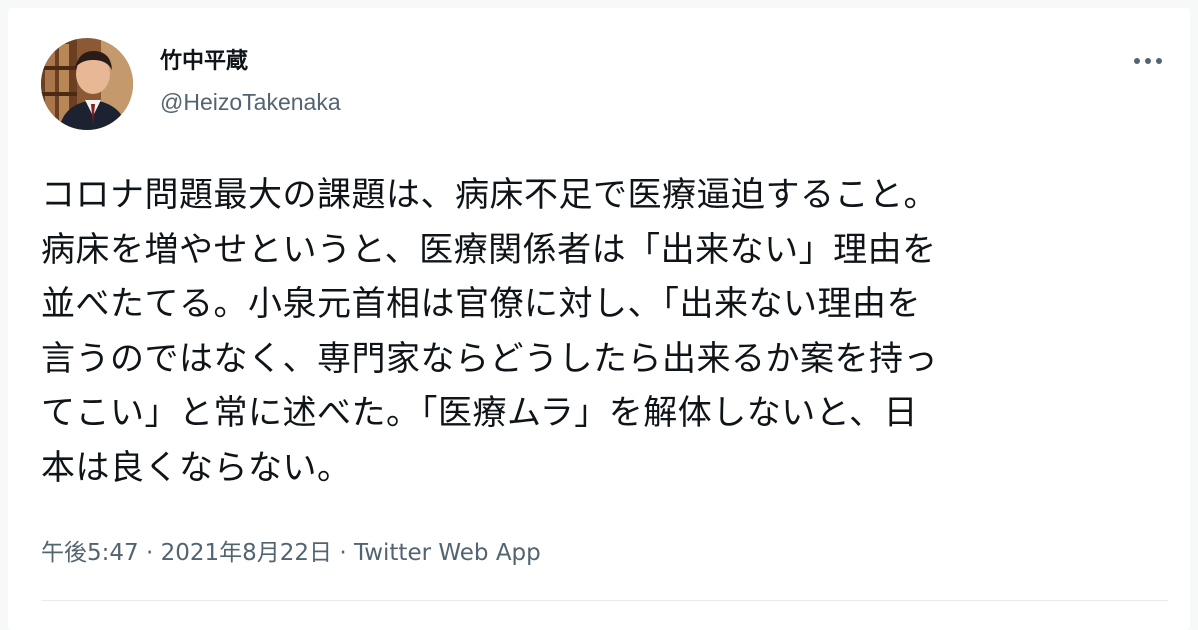  What do you see at coordinates (204, 62) in the screenshot?
I see `display-name: 竹中平蔵` at bounding box center [204, 62].